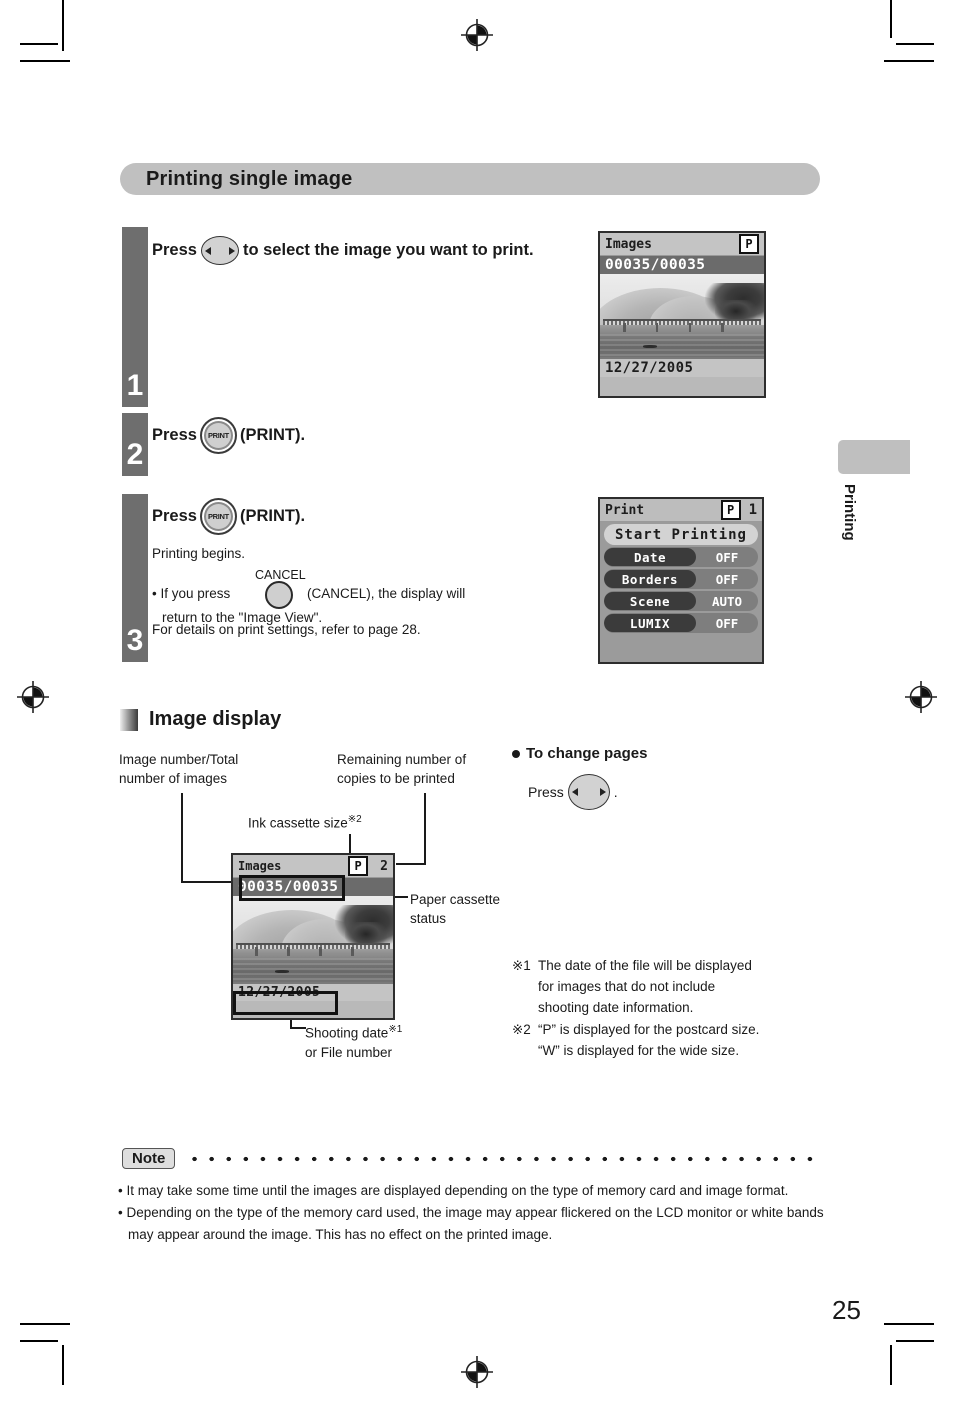  I want to click on menu-row-borders: Borders OFF, so click(681, 578).